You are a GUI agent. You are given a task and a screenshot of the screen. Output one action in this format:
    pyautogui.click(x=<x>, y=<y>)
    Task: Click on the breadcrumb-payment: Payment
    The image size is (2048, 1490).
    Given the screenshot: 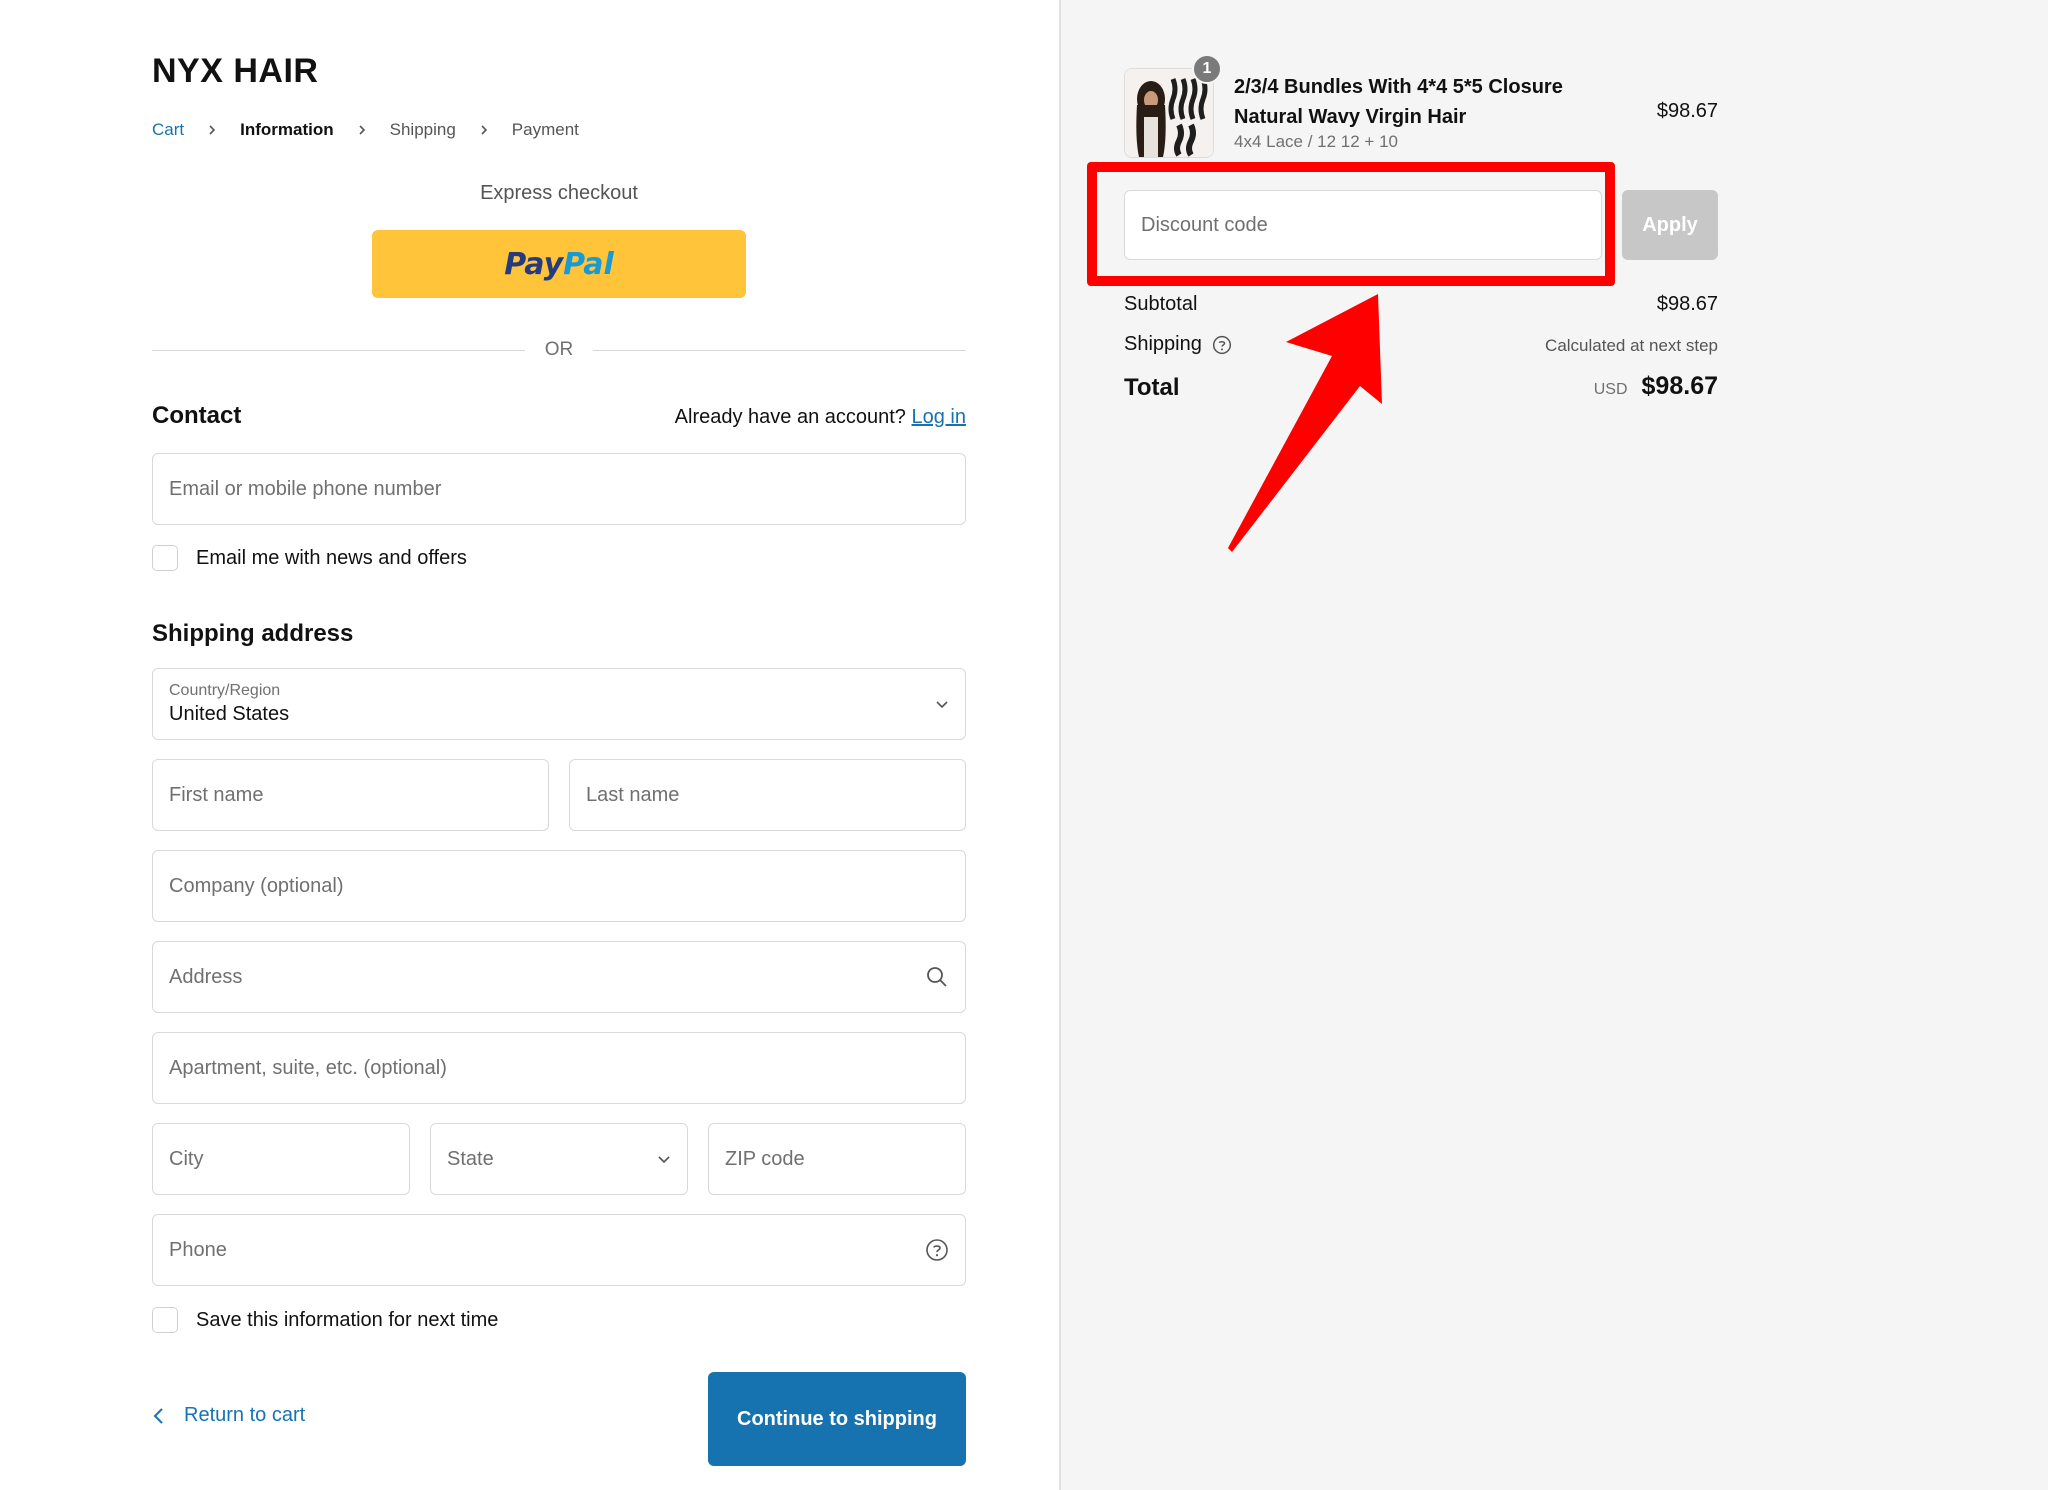 What is the action you would take?
    pyautogui.click(x=545, y=129)
    